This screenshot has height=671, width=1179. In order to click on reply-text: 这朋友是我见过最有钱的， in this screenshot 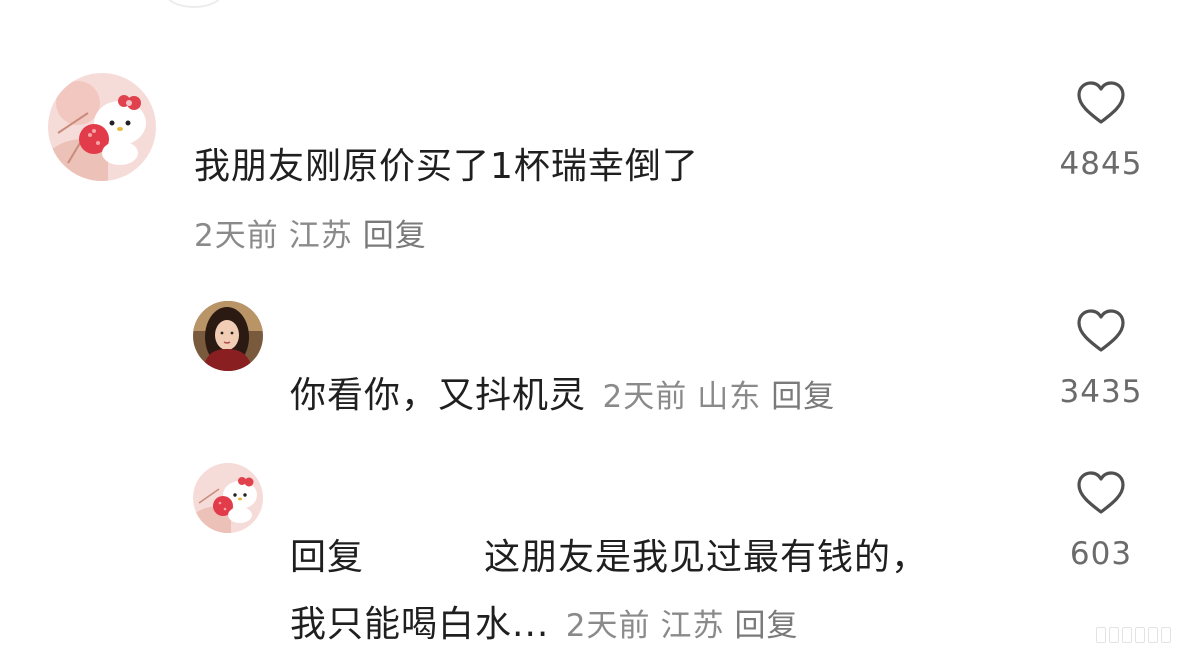, I will do `click(706, 557)`.